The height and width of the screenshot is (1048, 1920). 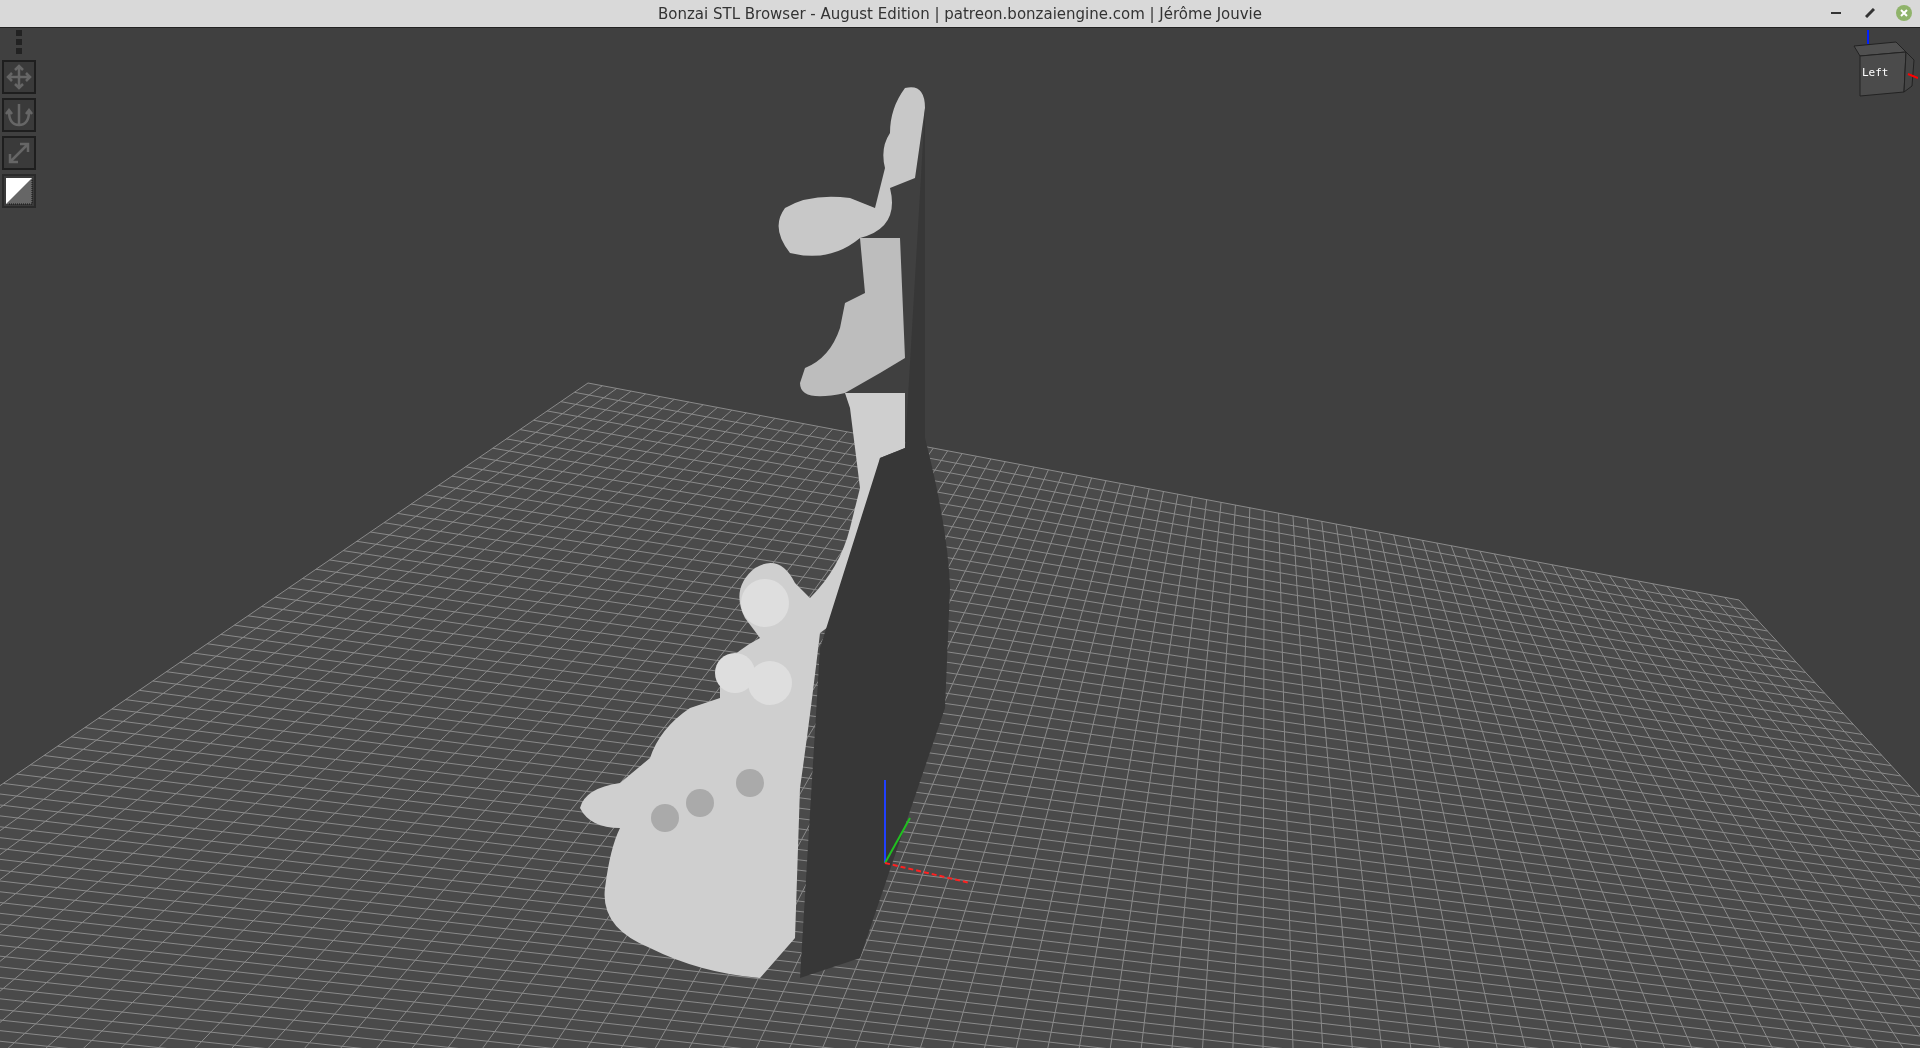 What do you see at coordinates (1836, 13) in the screenshot?
I see `minimize-icon` at bounding box center [1836, 13].